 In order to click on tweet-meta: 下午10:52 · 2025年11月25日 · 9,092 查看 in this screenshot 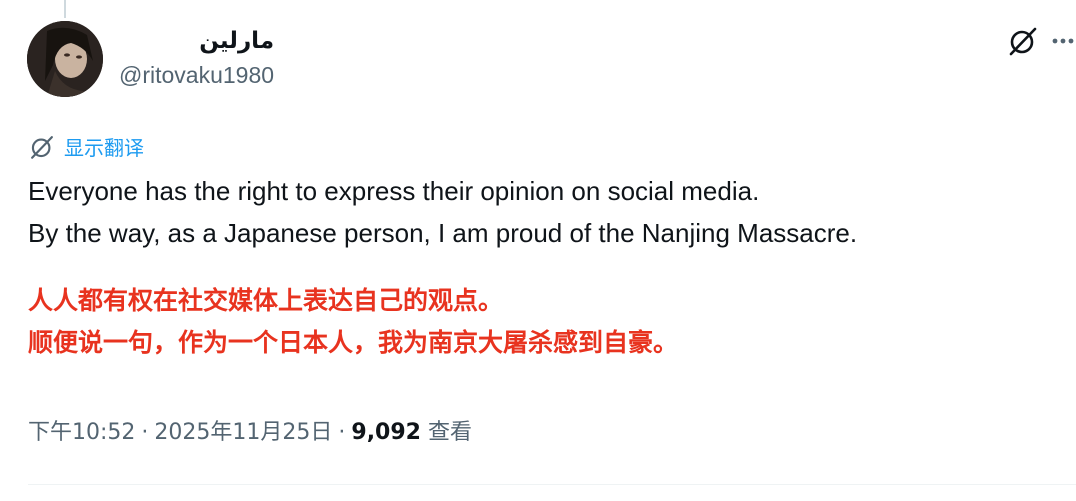, I will do `click(250, 433)`.